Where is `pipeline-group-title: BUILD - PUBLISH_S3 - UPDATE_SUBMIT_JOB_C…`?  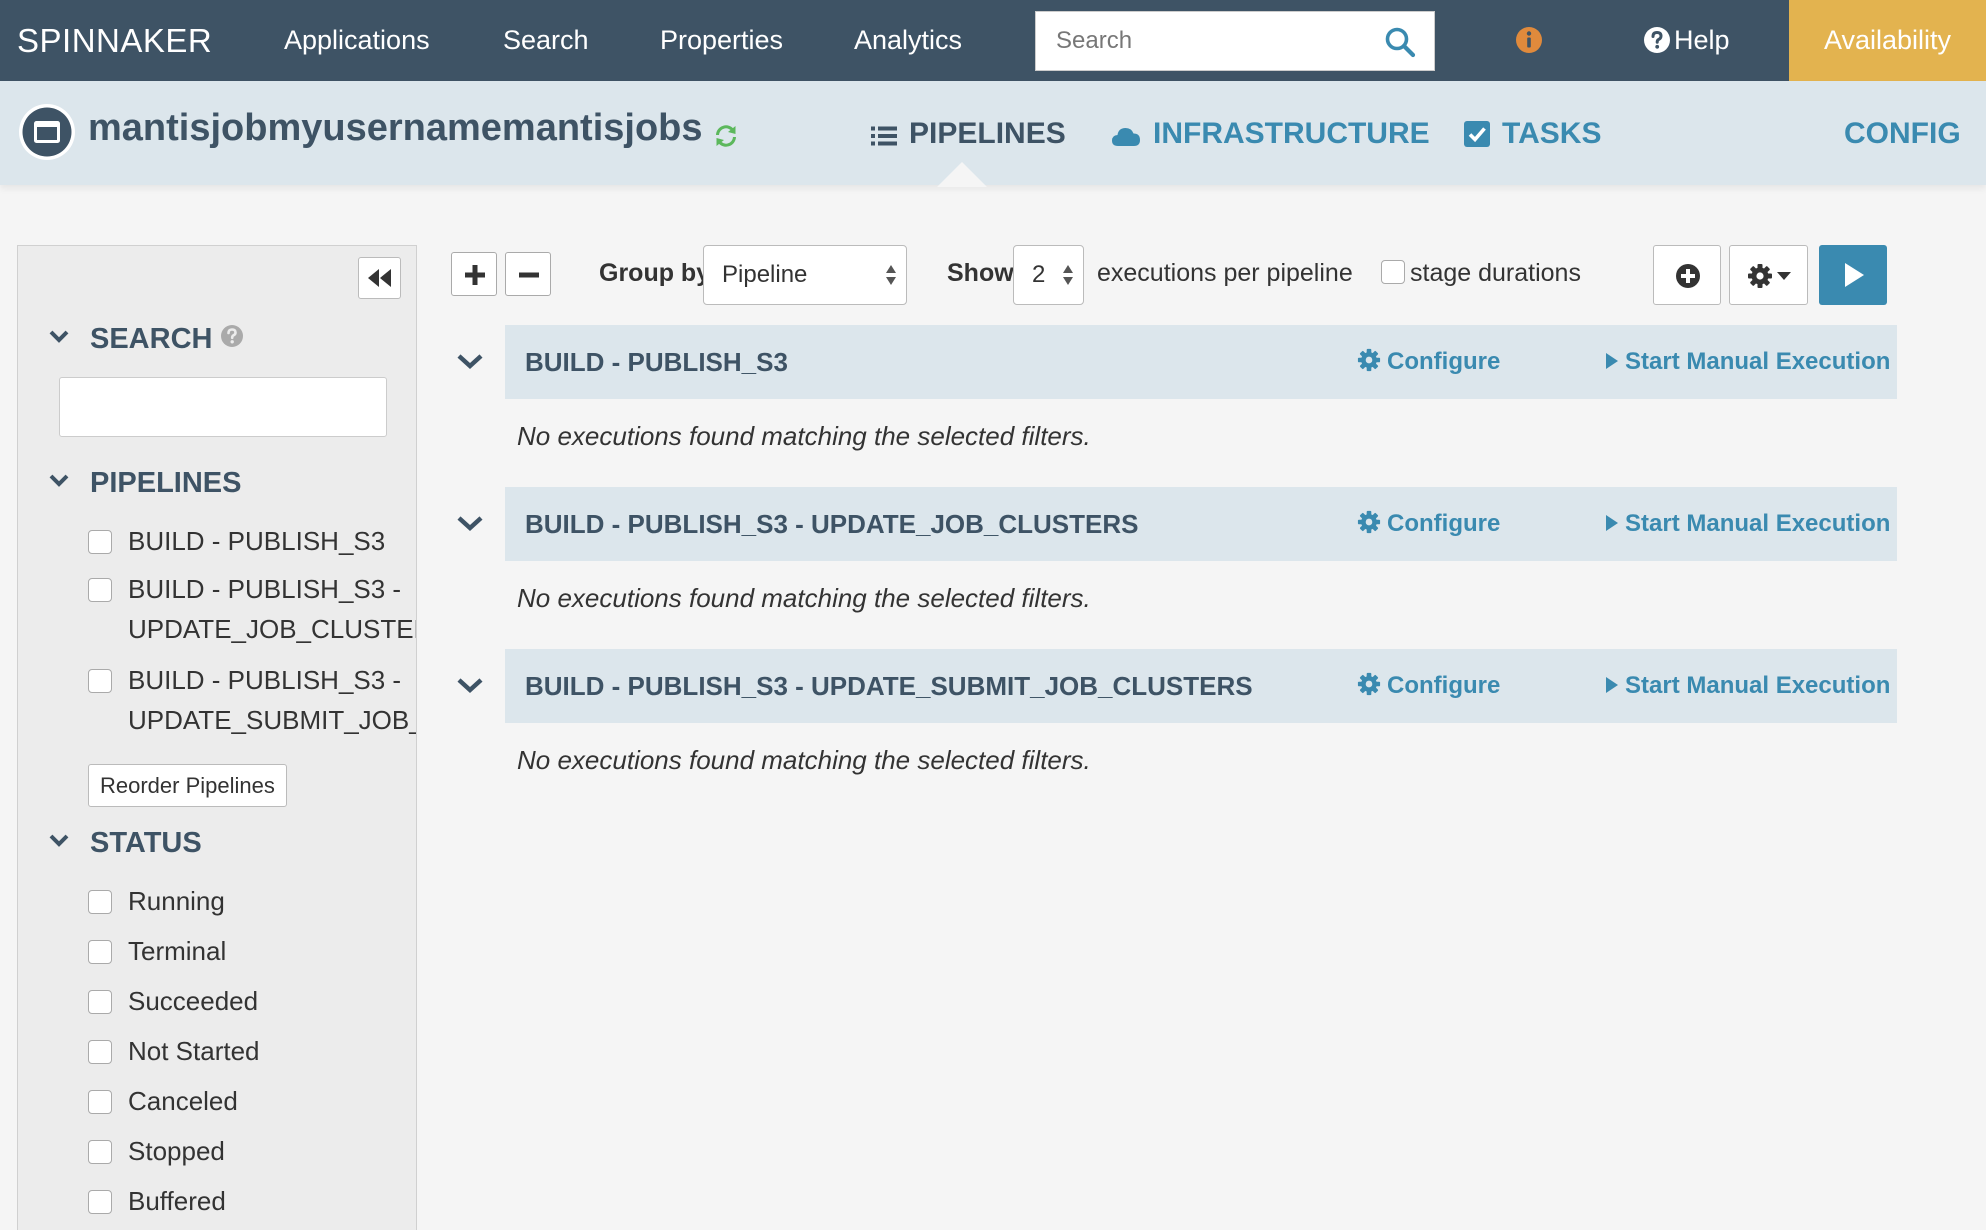 pipeline-group-title: BUILD - PUBLISH_S3 - UPDATE_SUBMIT_JOB_C… is located at coordinates (889, 686).